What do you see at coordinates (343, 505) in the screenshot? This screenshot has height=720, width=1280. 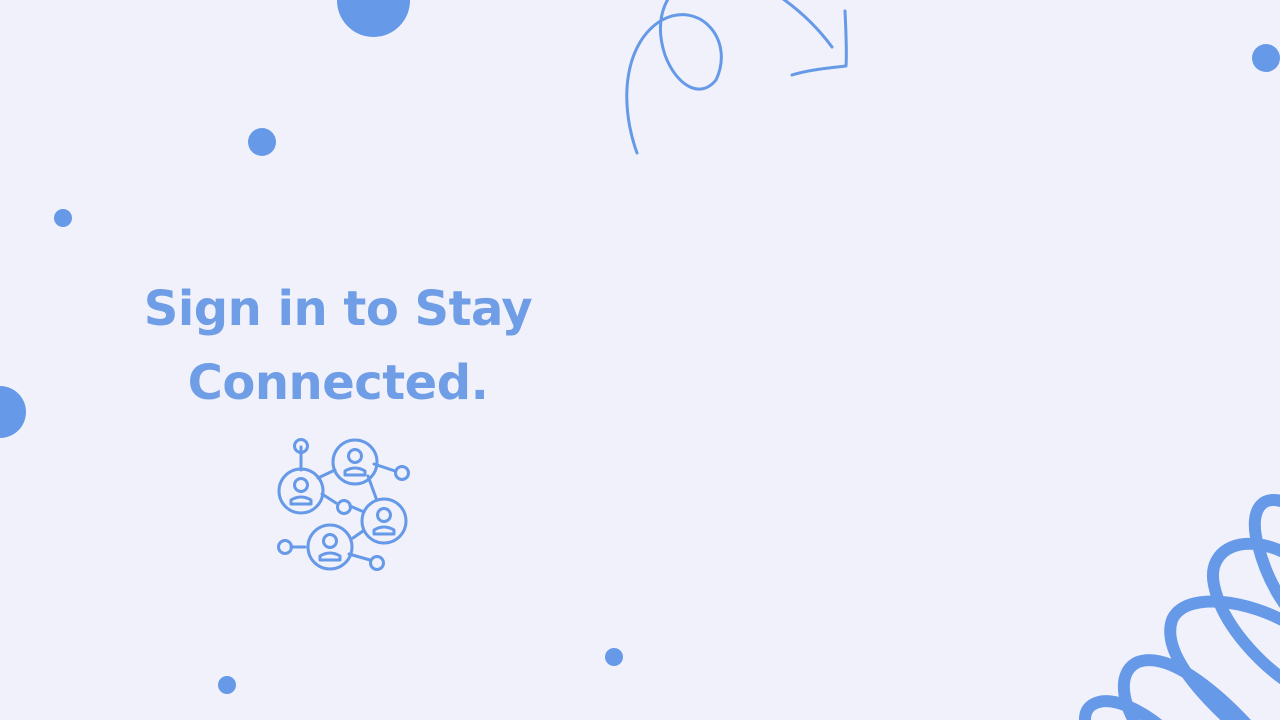 I see `people-network-icon` at bounding box center [343, 505].